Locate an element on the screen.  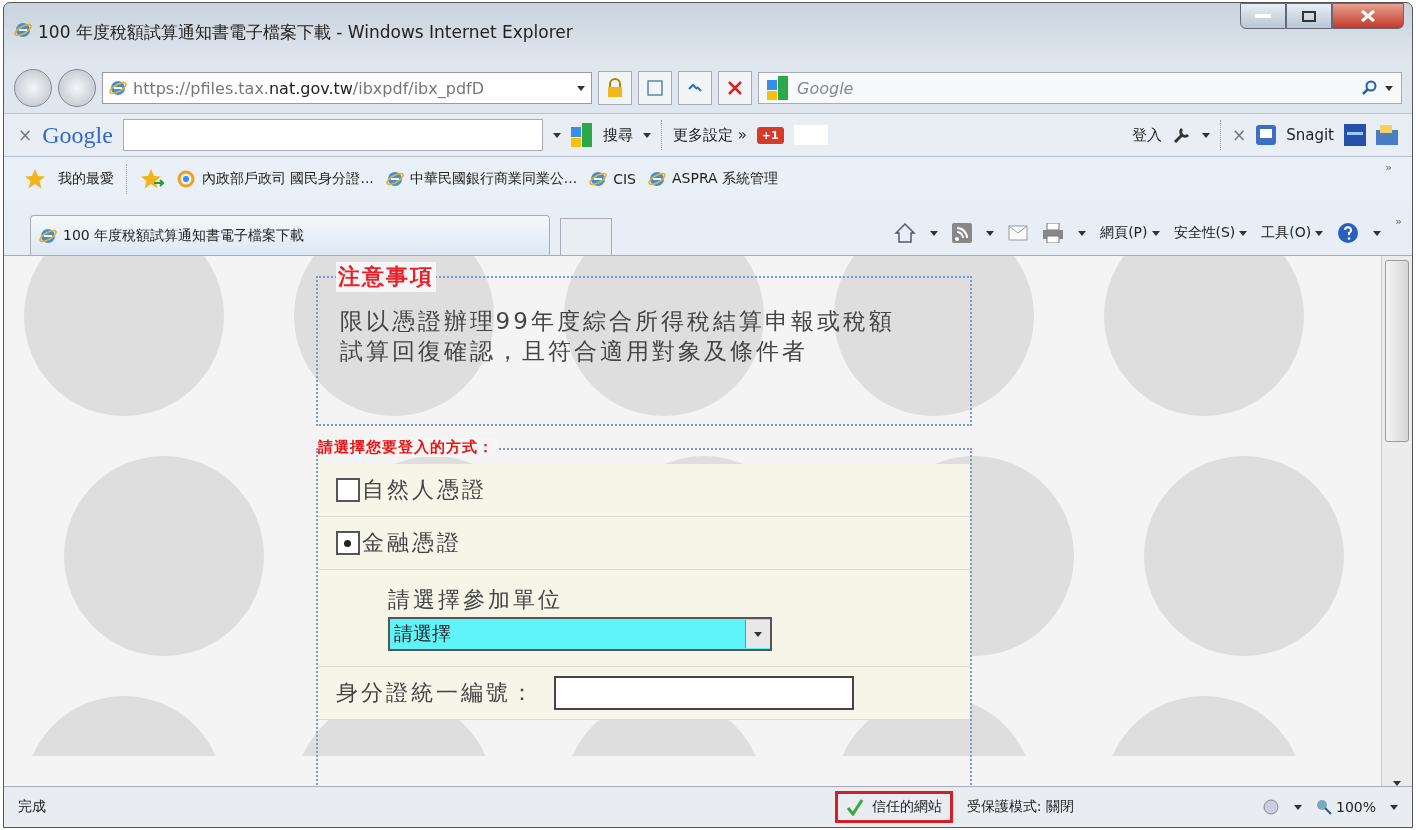
search-icon is located at coordinates (1369, 88).